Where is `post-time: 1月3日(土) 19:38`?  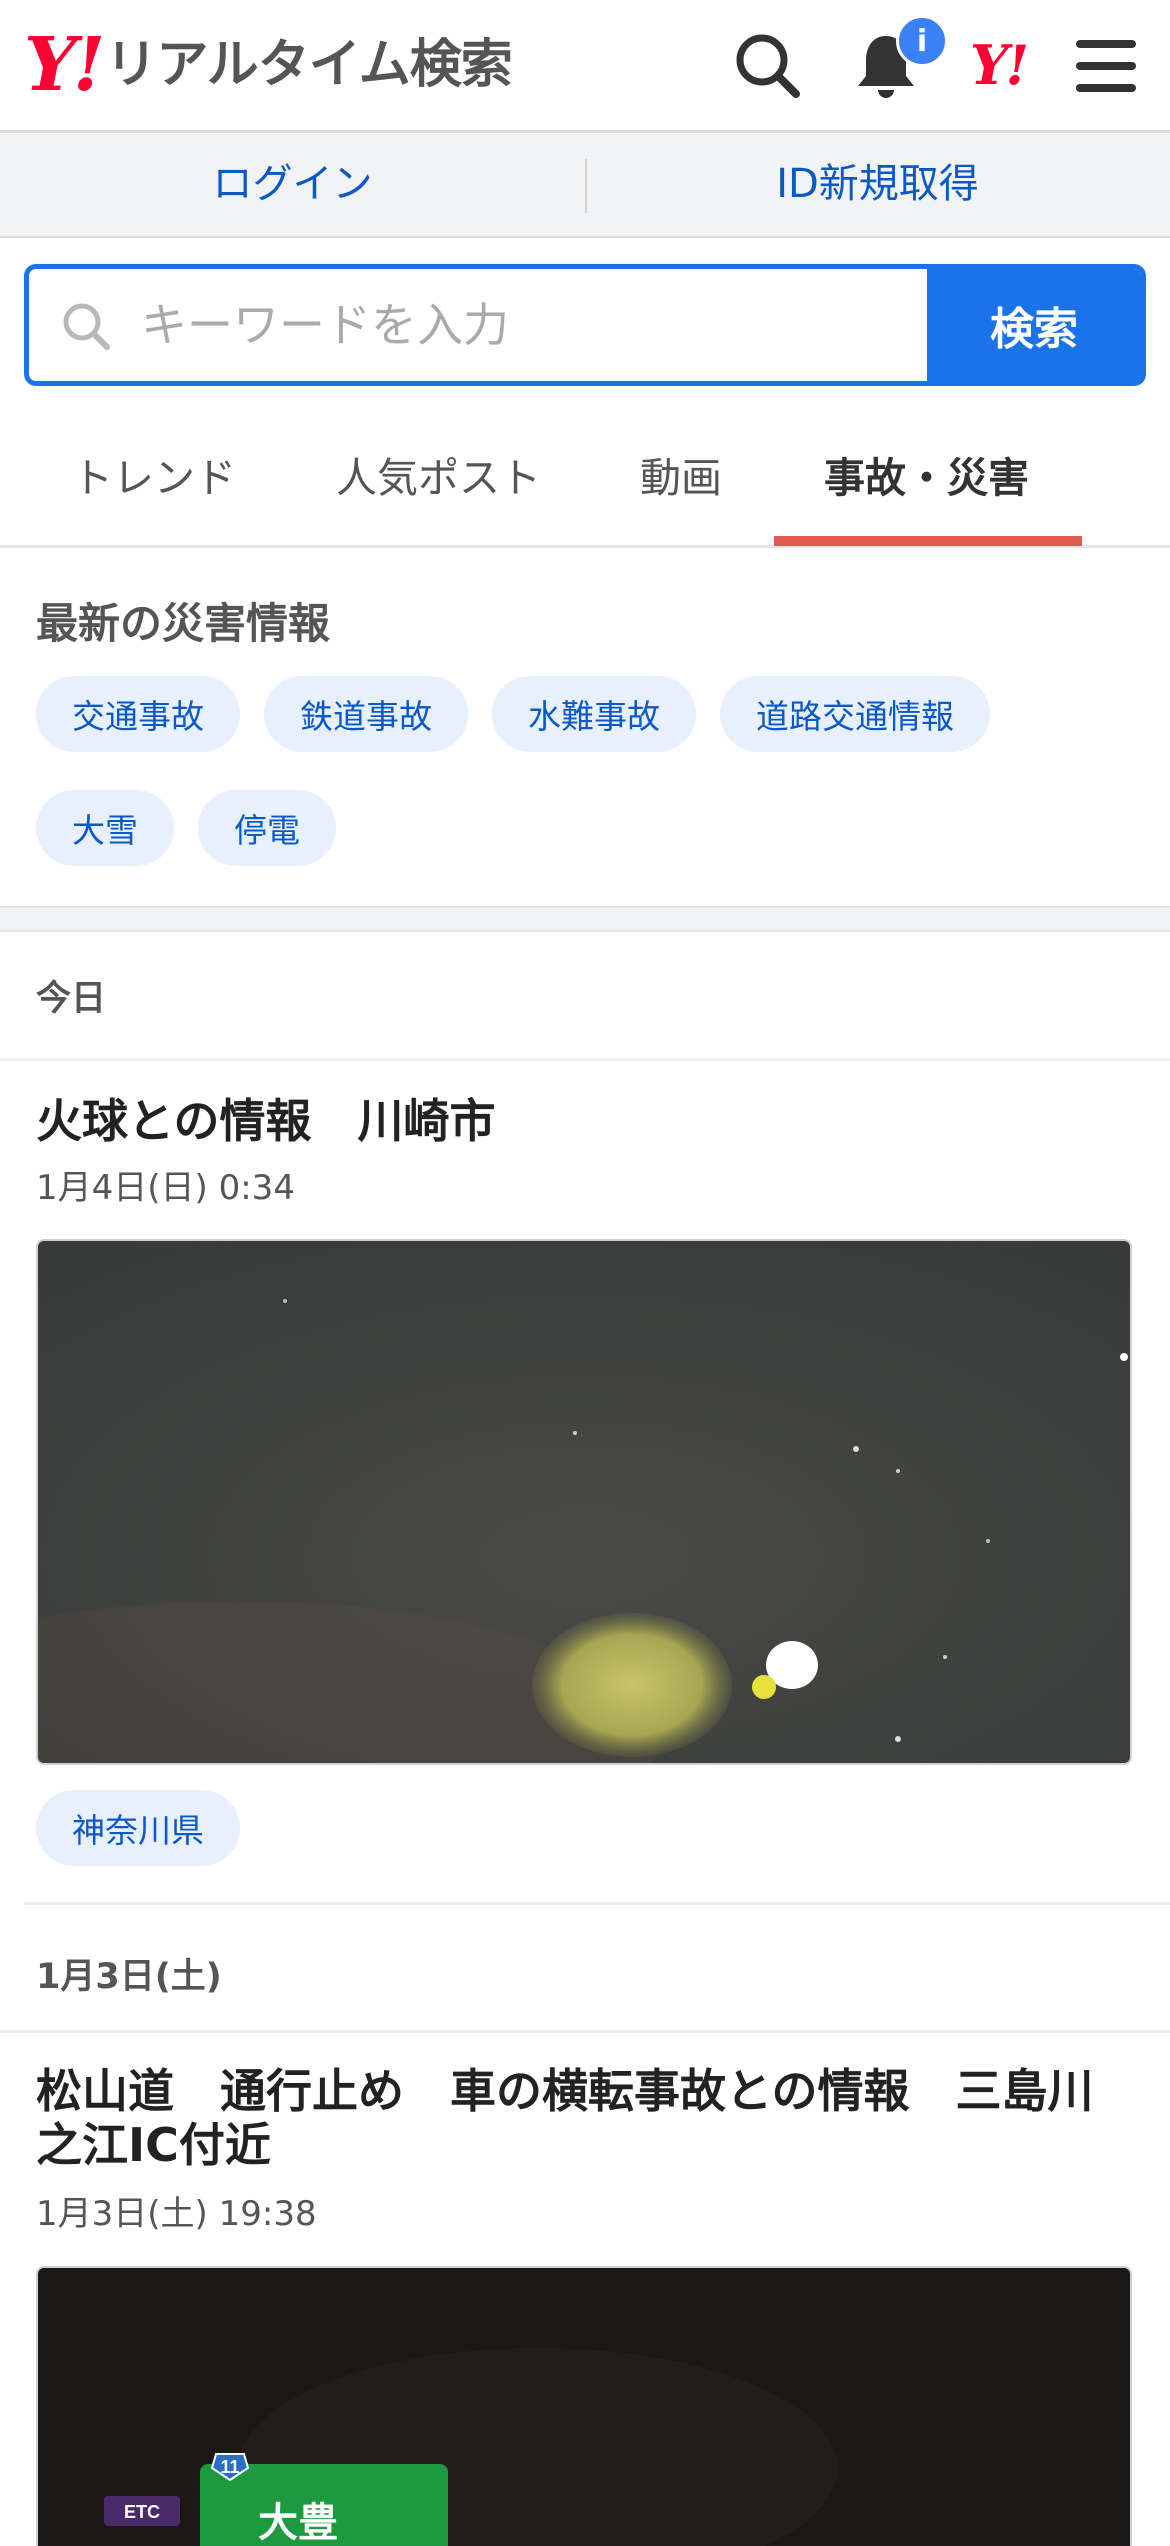
post-time: 1月3日(土) 19:38 is located at coordinates (176, 2214).